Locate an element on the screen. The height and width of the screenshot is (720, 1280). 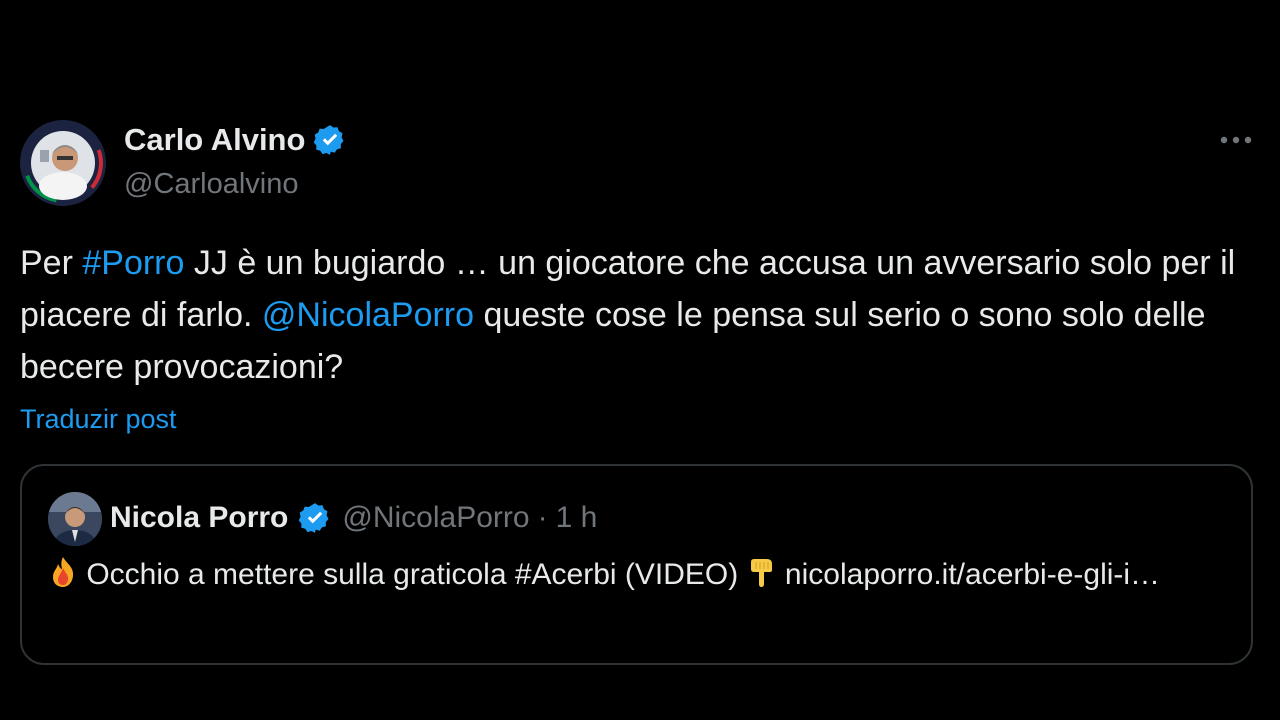
author-name-label: Carlo Alvino is located at coordinates (215, 139).